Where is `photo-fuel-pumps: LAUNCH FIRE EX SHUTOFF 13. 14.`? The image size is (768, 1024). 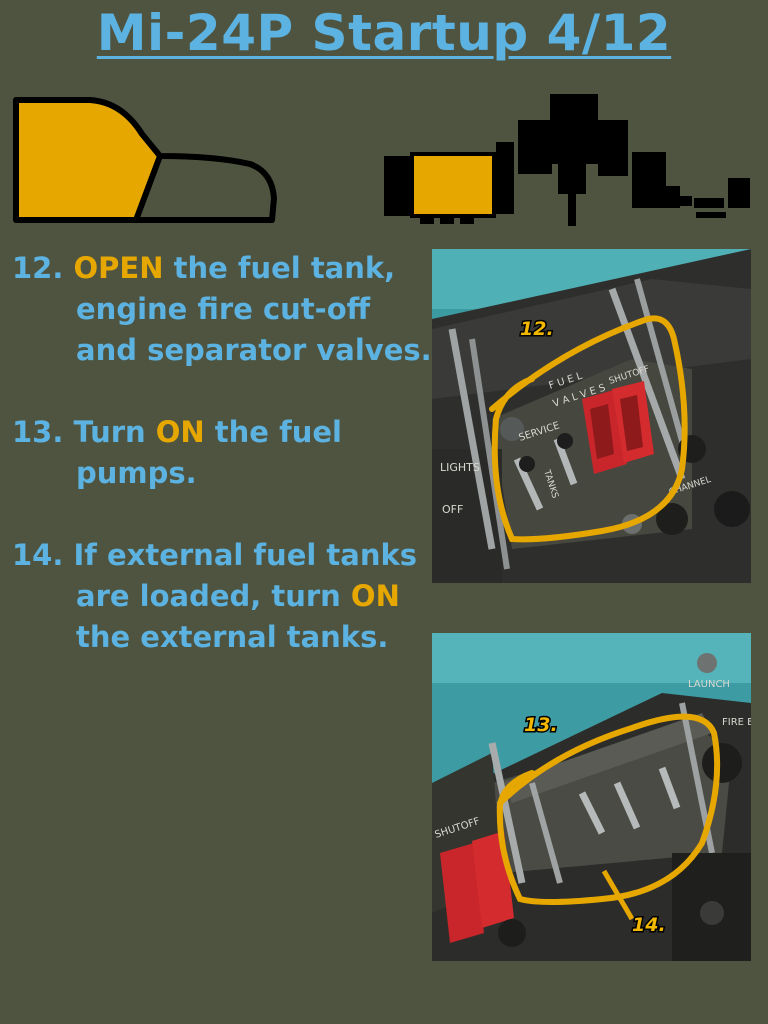 photo-fuel-pumps: LAUNCH FIRE EX SHUTOFF 13. 14. is located at coordinates (591, 797).